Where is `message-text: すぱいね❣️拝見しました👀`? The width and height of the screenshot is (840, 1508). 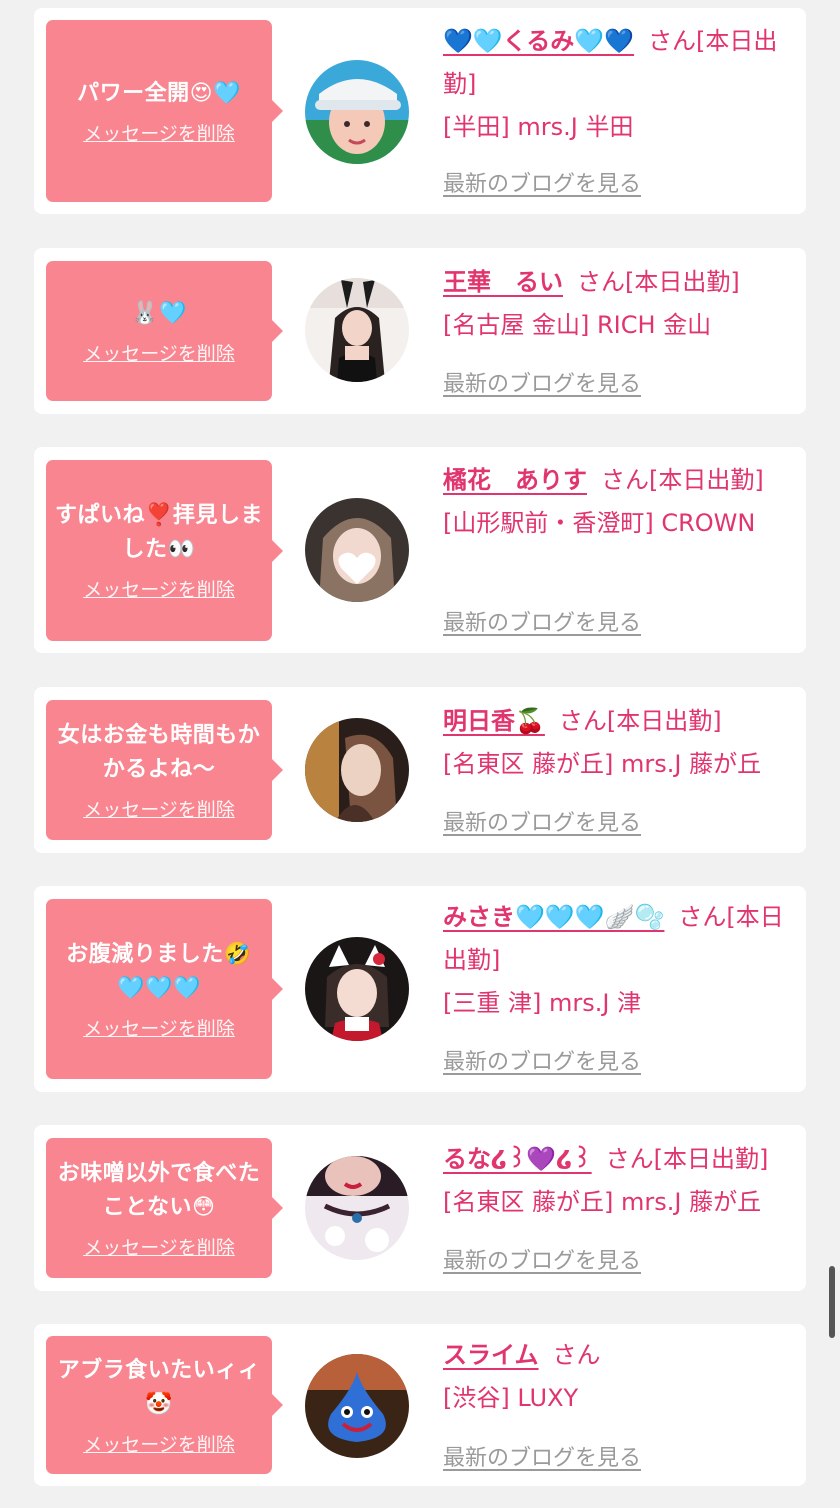 message-text: すぱいね❣️拝見しました👀 is located at coordinates (159, 532).